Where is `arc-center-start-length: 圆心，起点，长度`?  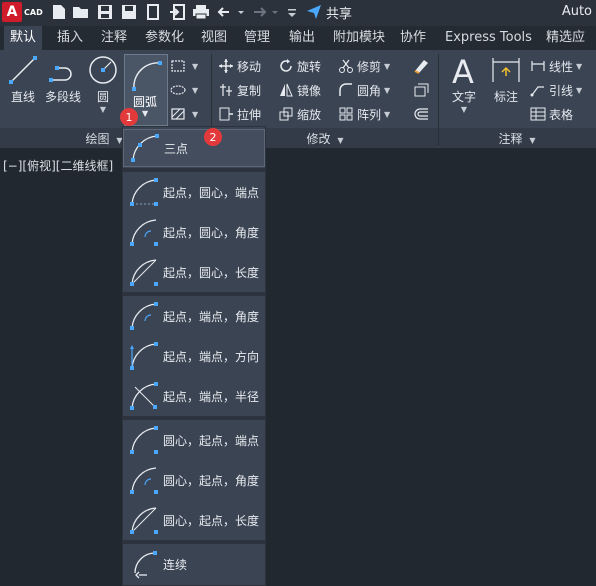 arc-center-start-length: 圆心，起点，长度 is located at coordinates (194, 520).